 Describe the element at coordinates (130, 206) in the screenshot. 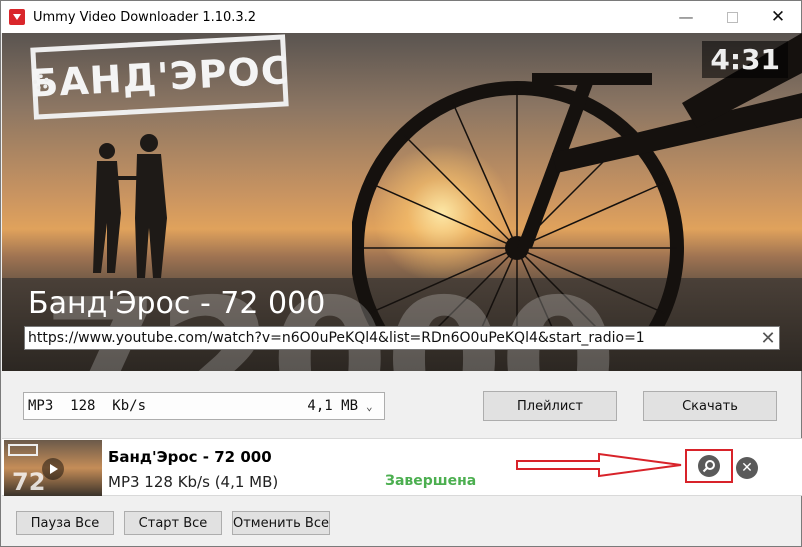

I see `couple-silhouette` at that location.